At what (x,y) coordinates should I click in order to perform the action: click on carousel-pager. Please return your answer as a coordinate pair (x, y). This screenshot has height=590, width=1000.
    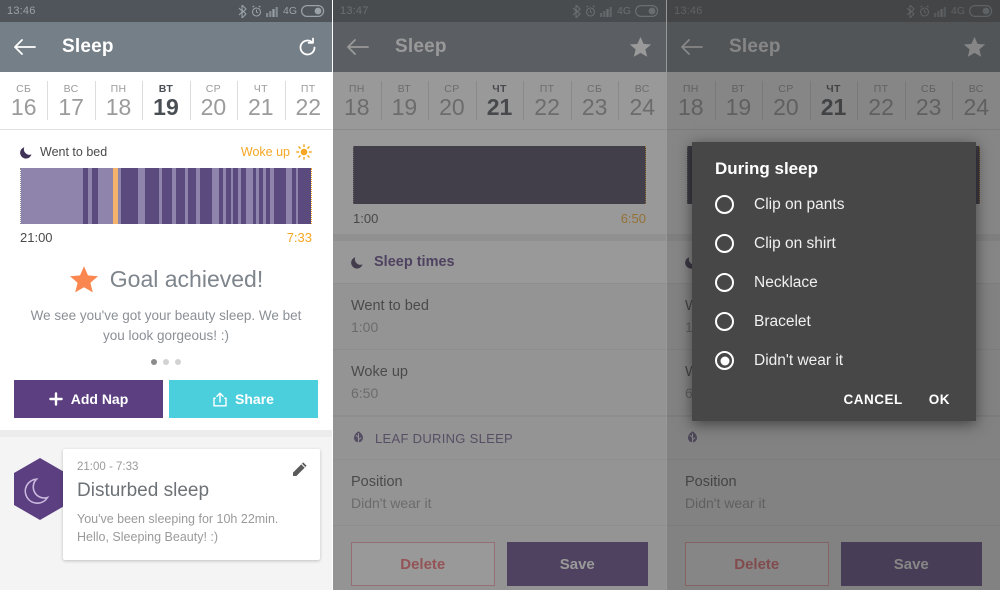
    Looking at the image, I should click on (166, 359).